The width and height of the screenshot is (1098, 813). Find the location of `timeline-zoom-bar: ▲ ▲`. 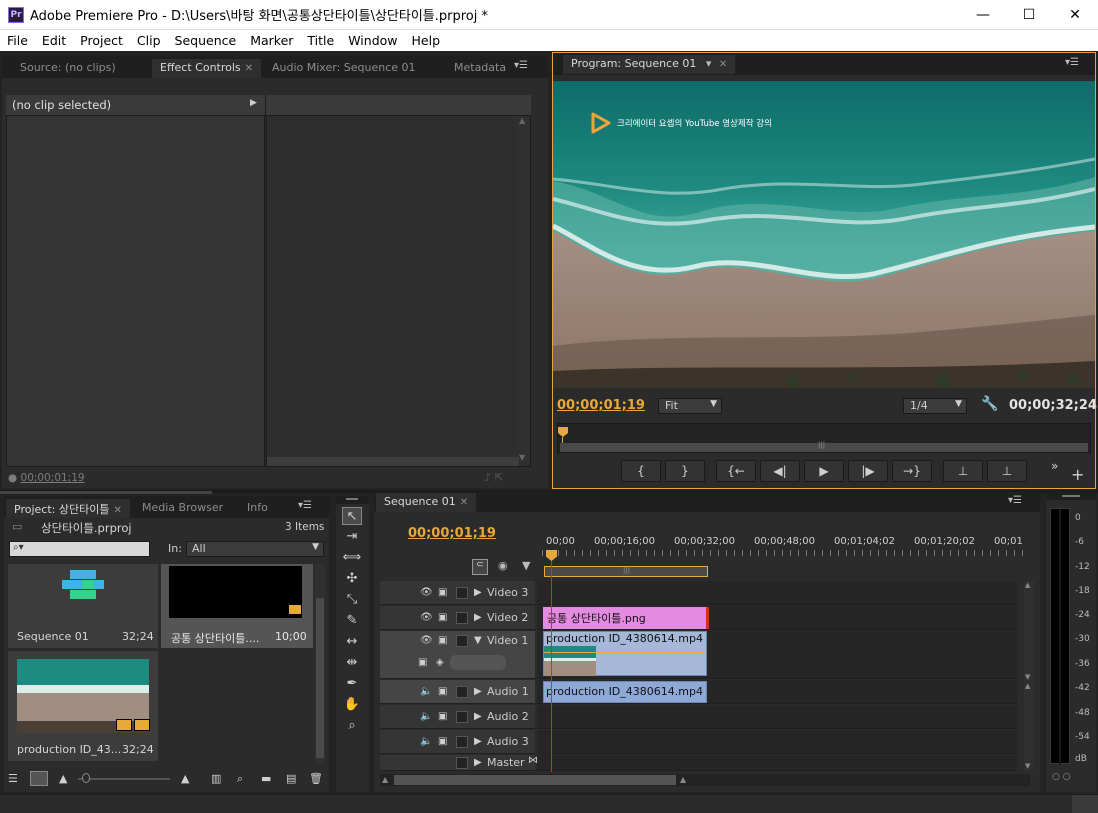

timeline-zoom-bar: ▲ ▲ is located at coordinates (705, 780).